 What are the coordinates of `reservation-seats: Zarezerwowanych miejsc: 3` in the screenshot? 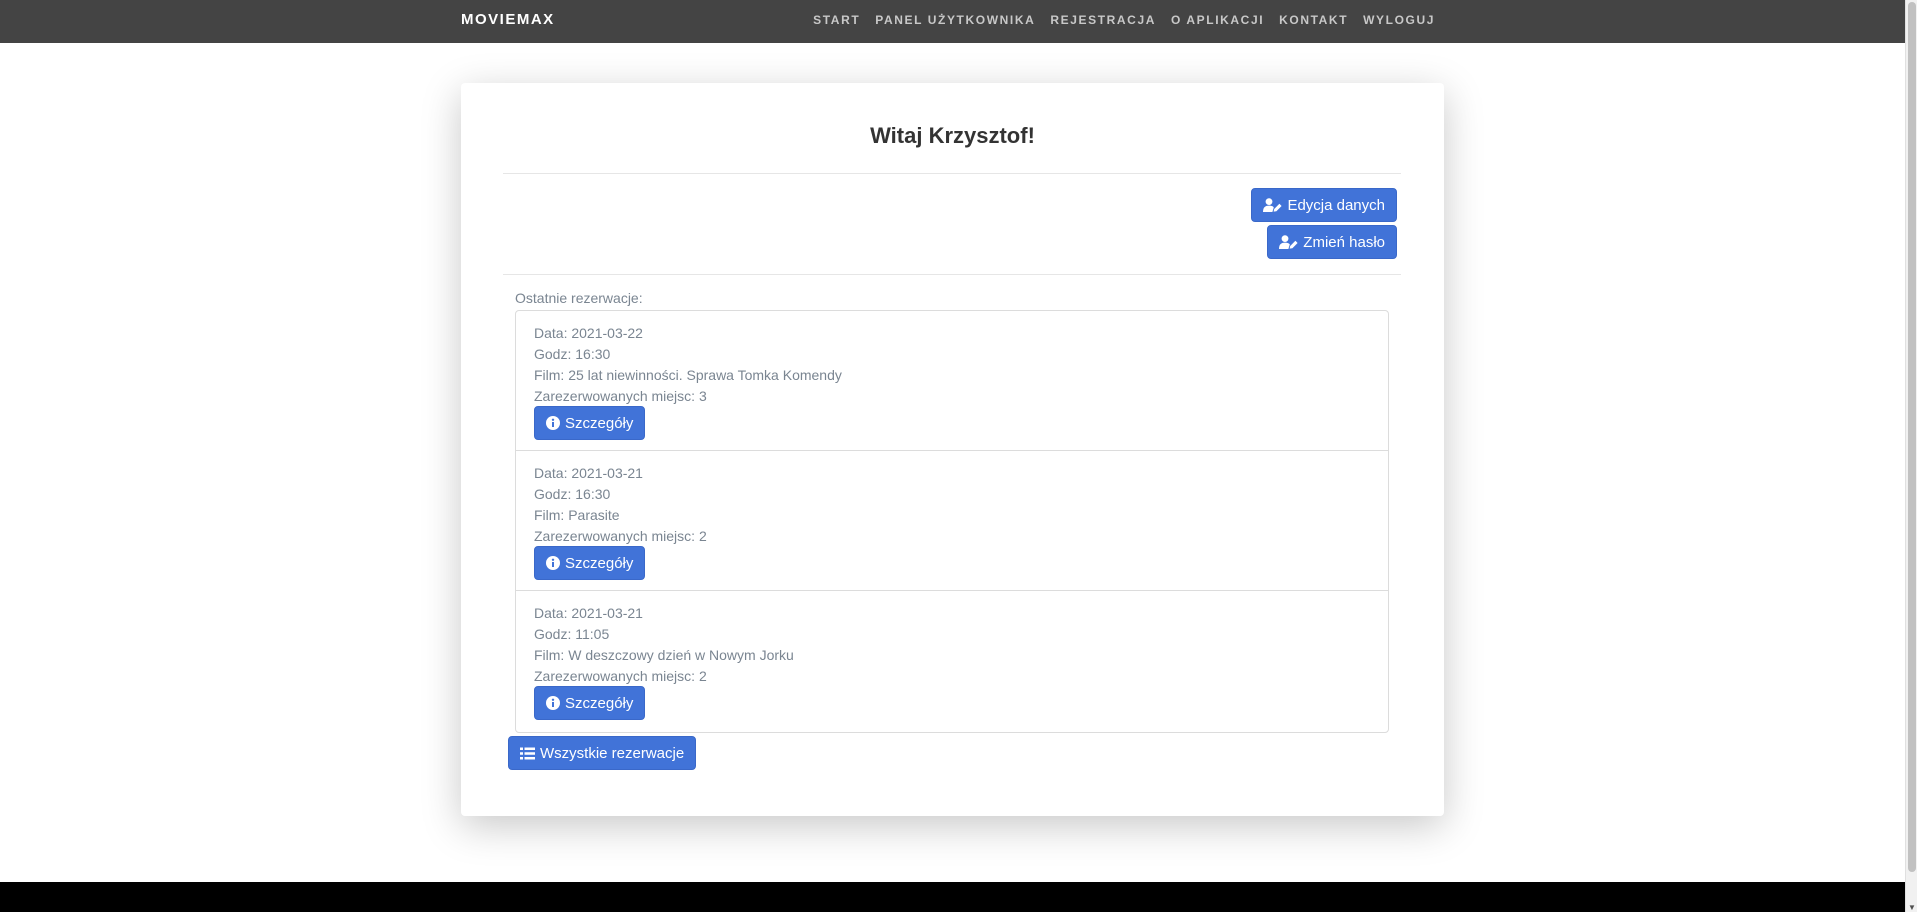 It's located at (620, 396).